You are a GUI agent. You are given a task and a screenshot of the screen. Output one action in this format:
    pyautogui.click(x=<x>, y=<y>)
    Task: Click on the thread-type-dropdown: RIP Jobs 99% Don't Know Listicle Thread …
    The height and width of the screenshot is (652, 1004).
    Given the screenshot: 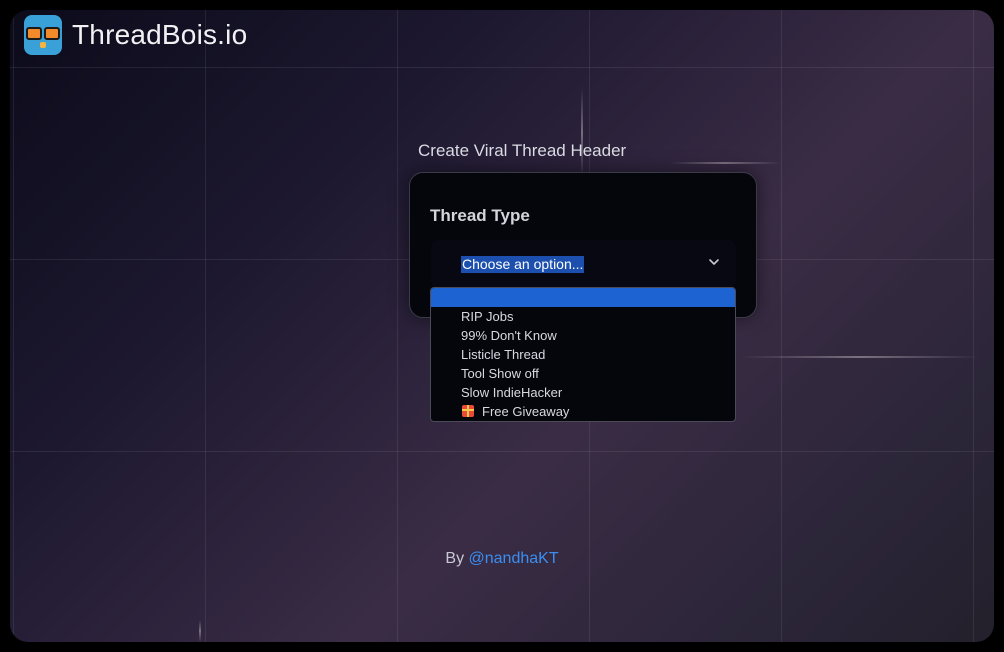 What is the action you would take?
    pyautogui.click(x=583, y=354)
    